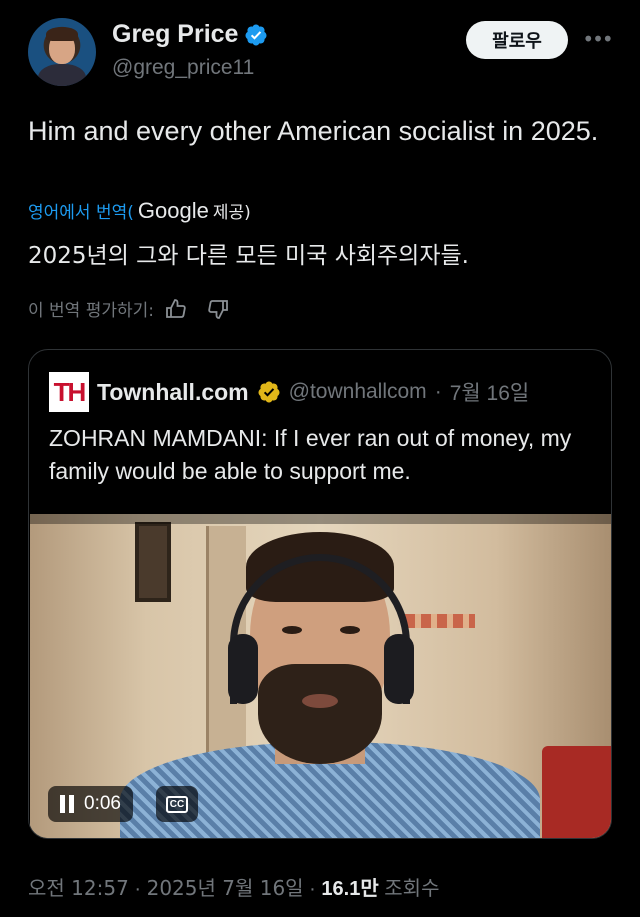  Describe the element at coordinates (248, 256) in the screenshot. I see `translated-text: 2025년의 그와 다른 모든 미국 사회주의자들.` at that location.